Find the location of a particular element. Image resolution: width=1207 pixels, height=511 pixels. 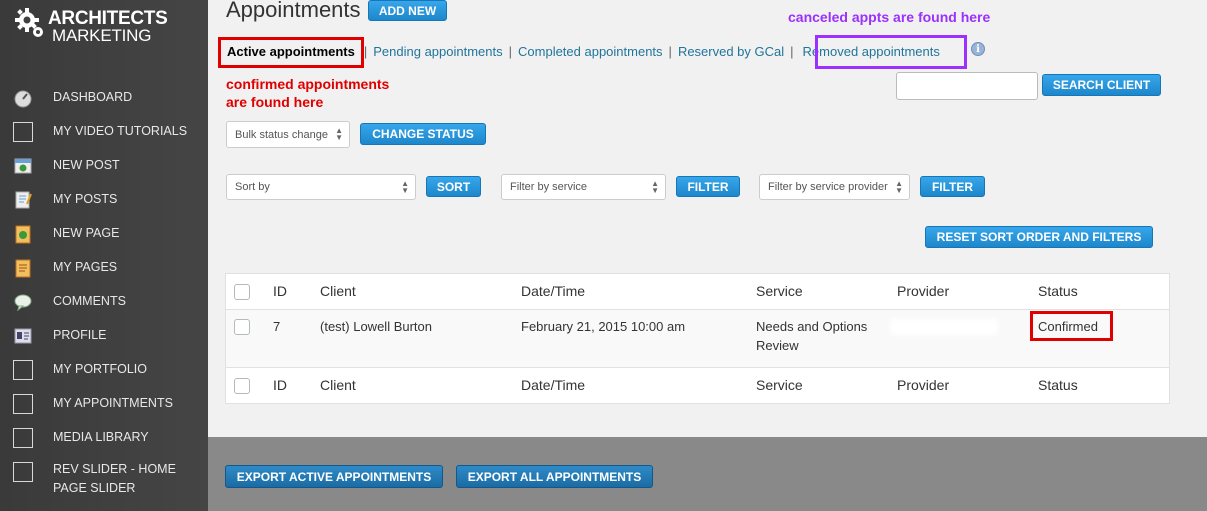

posts-icon is located at coordinates (23, 200).